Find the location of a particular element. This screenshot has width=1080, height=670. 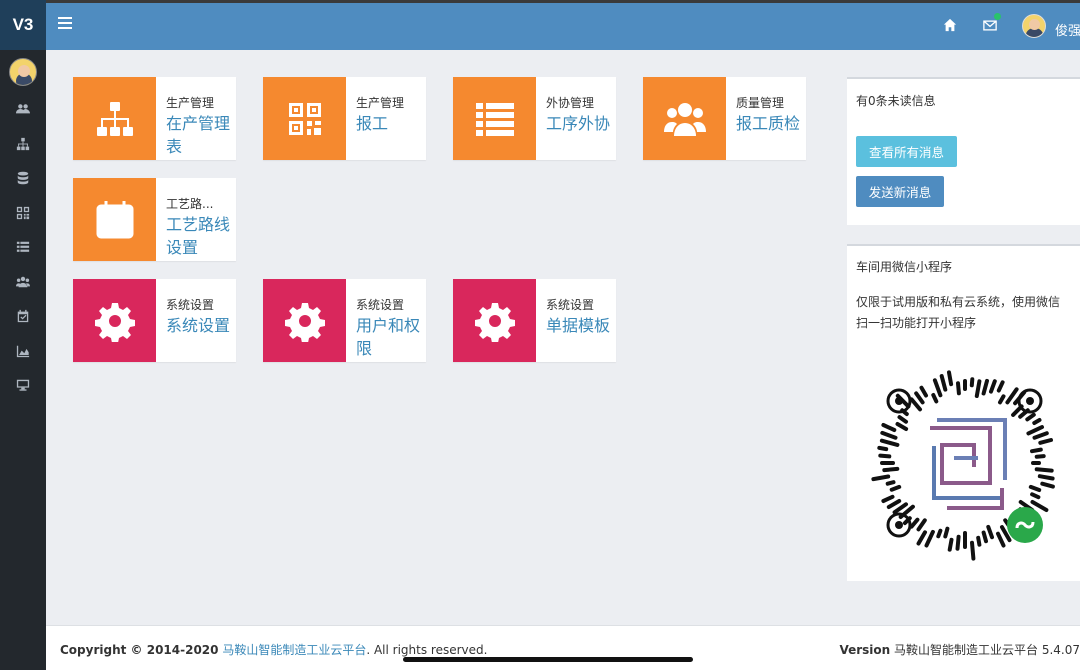

tile-category: 外协管理 is located at coordinates (570, 103).